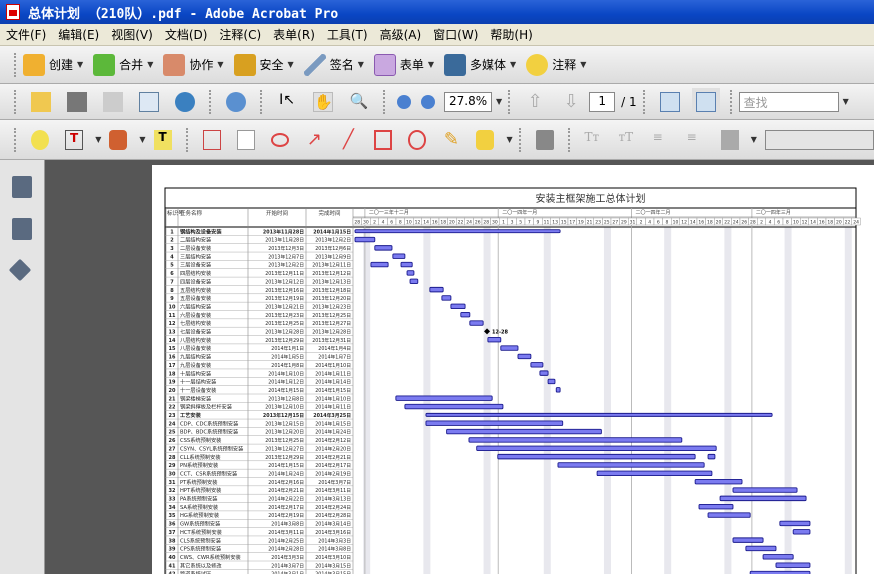 The image size is (874, 574). I want to click on line-spacing-up-icon: ≡, so click(696, 140).